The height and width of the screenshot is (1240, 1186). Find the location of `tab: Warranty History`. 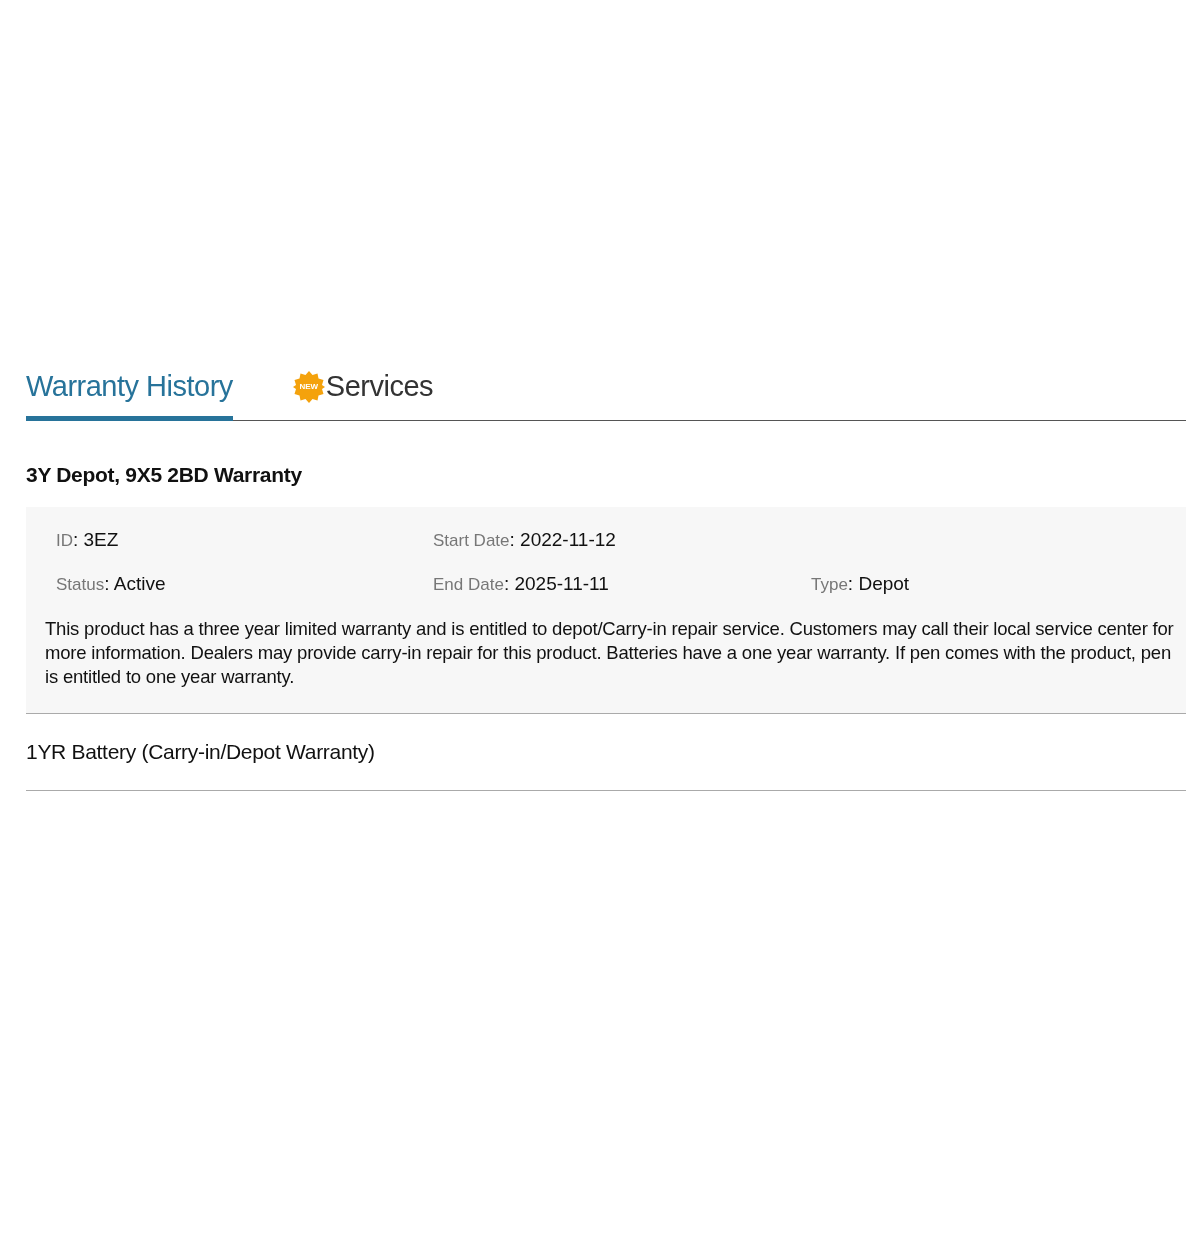

tab: Warranty History is located at coordinates (129, 390).